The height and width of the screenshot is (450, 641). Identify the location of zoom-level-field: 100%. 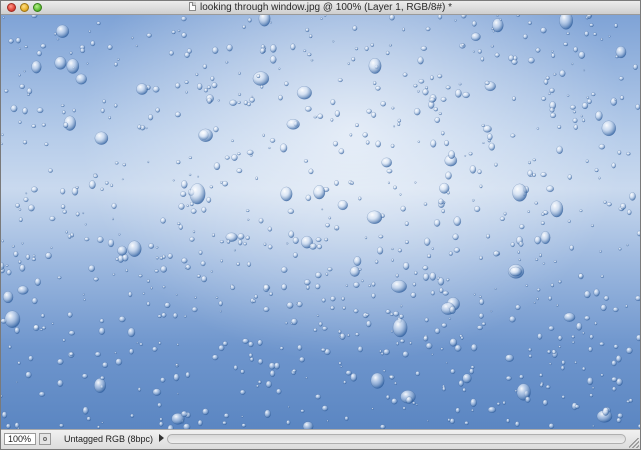
(20, 439).